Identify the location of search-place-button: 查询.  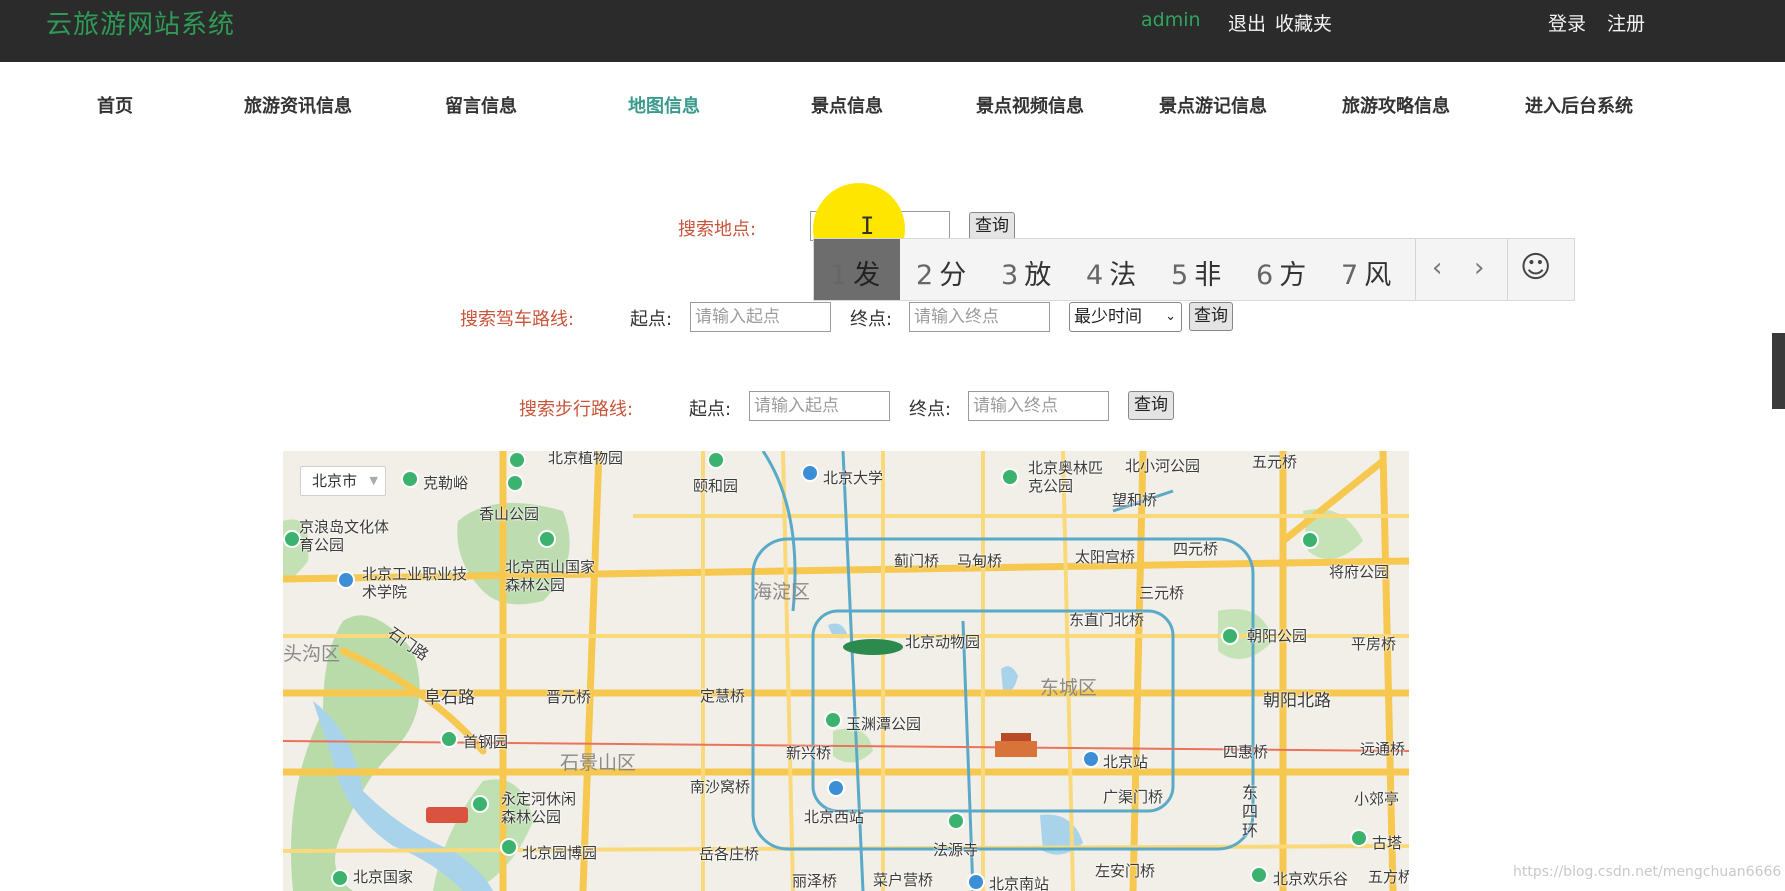
(992, 226).